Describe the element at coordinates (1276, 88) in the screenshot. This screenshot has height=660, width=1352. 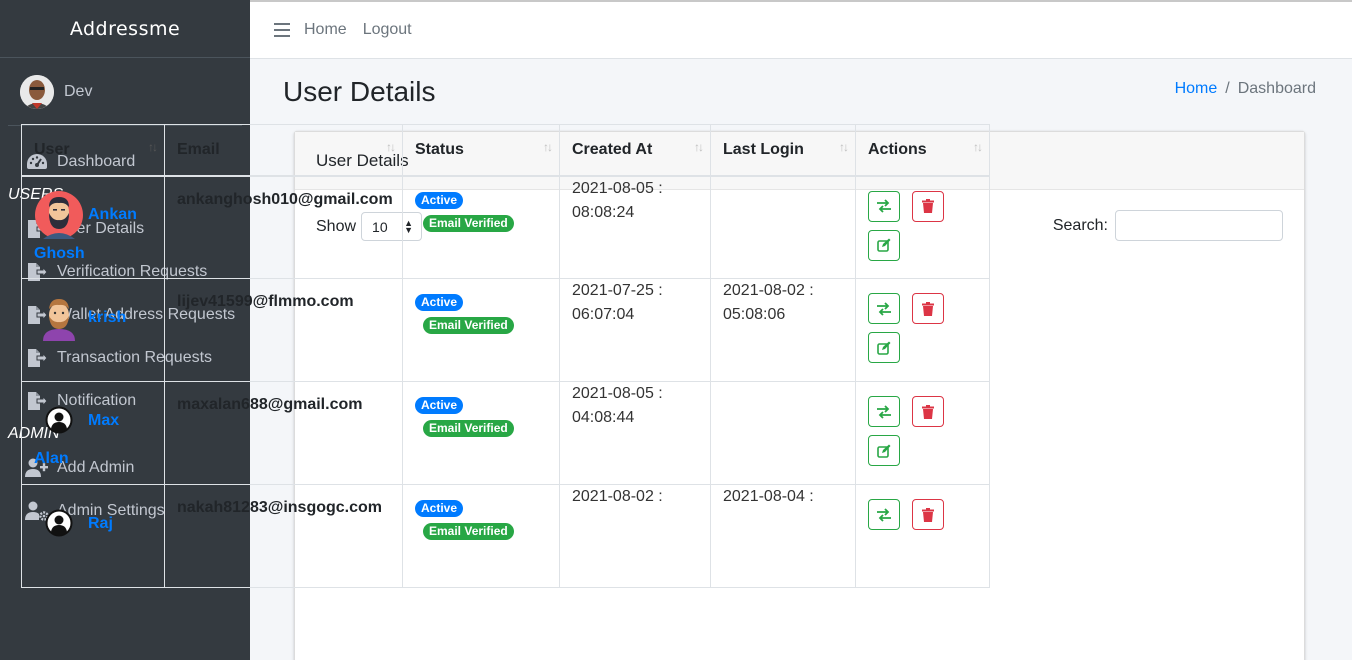
I see `breadcrumb-current: Dashboard` at that location.